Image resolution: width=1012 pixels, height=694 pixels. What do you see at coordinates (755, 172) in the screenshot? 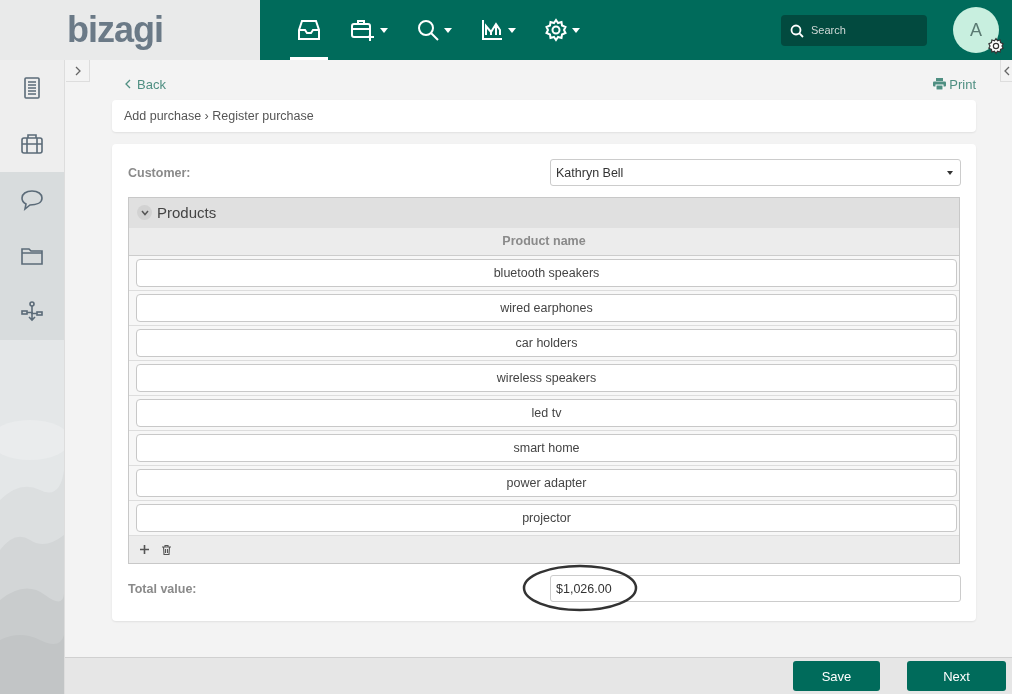
I see `customer-dropdown: Kathryn Bell` at bounding box center [755, 172].